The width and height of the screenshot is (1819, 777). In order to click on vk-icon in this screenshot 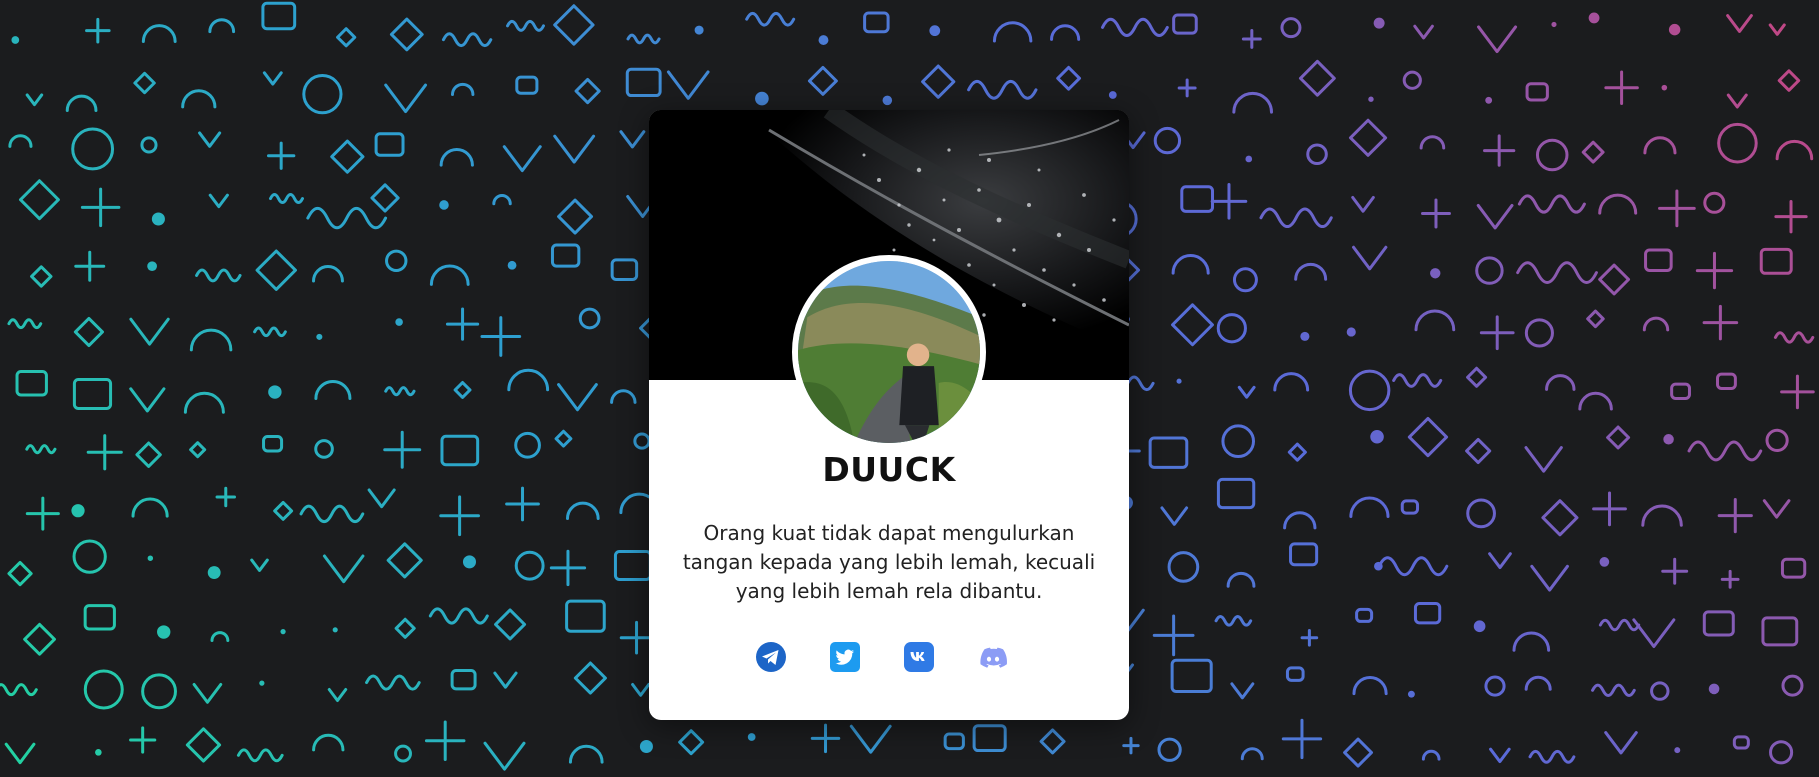, I will do `click(919, 657)`.